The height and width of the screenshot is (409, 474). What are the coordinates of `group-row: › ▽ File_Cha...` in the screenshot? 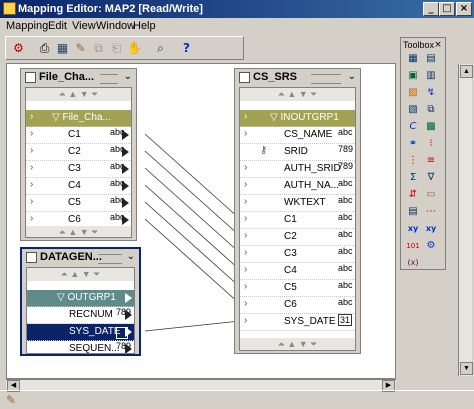 It's located at (78, 118).